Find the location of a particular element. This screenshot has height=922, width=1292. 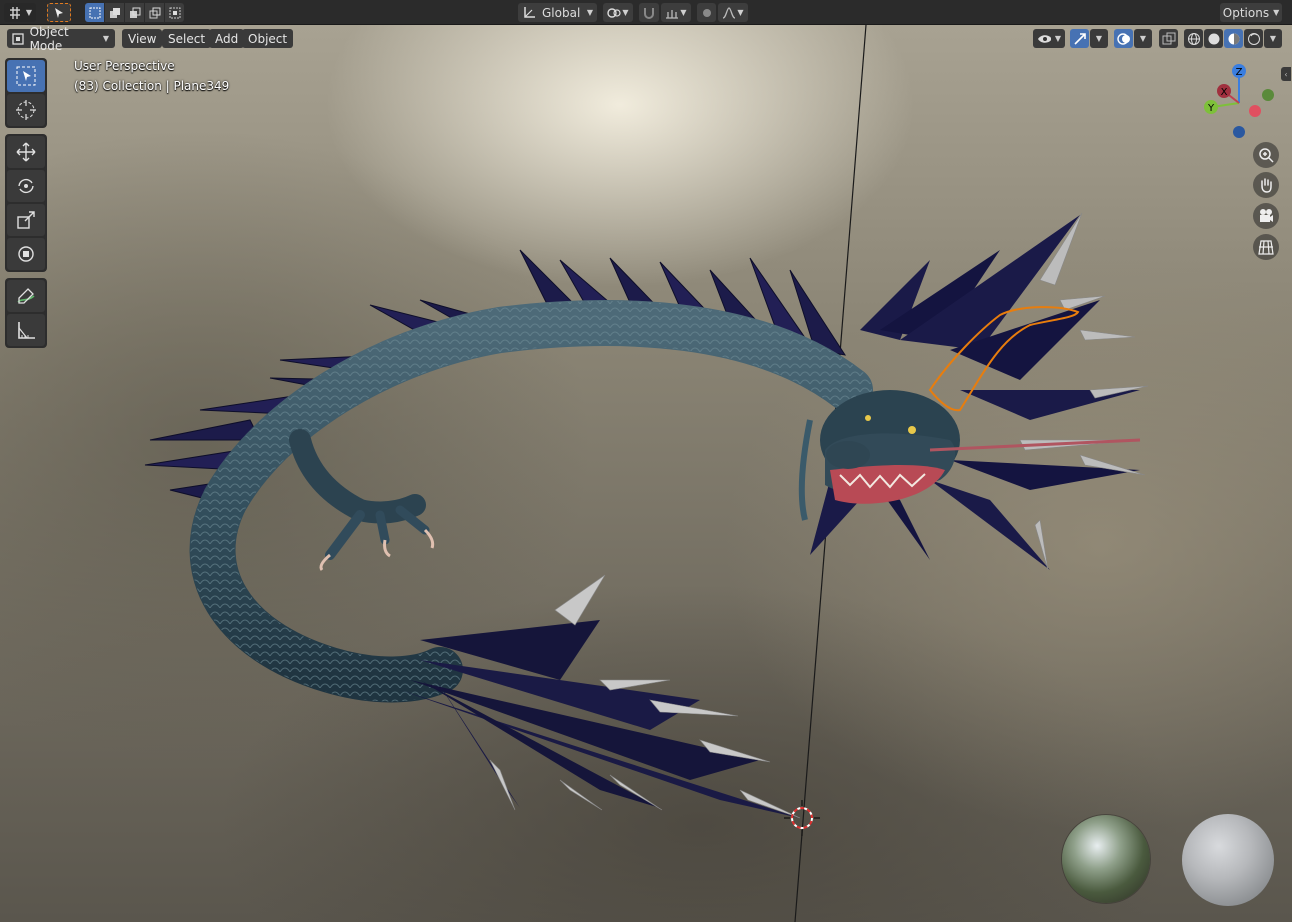

gizmo-dropdown: ▼ is located at coordinates (1099, 38).